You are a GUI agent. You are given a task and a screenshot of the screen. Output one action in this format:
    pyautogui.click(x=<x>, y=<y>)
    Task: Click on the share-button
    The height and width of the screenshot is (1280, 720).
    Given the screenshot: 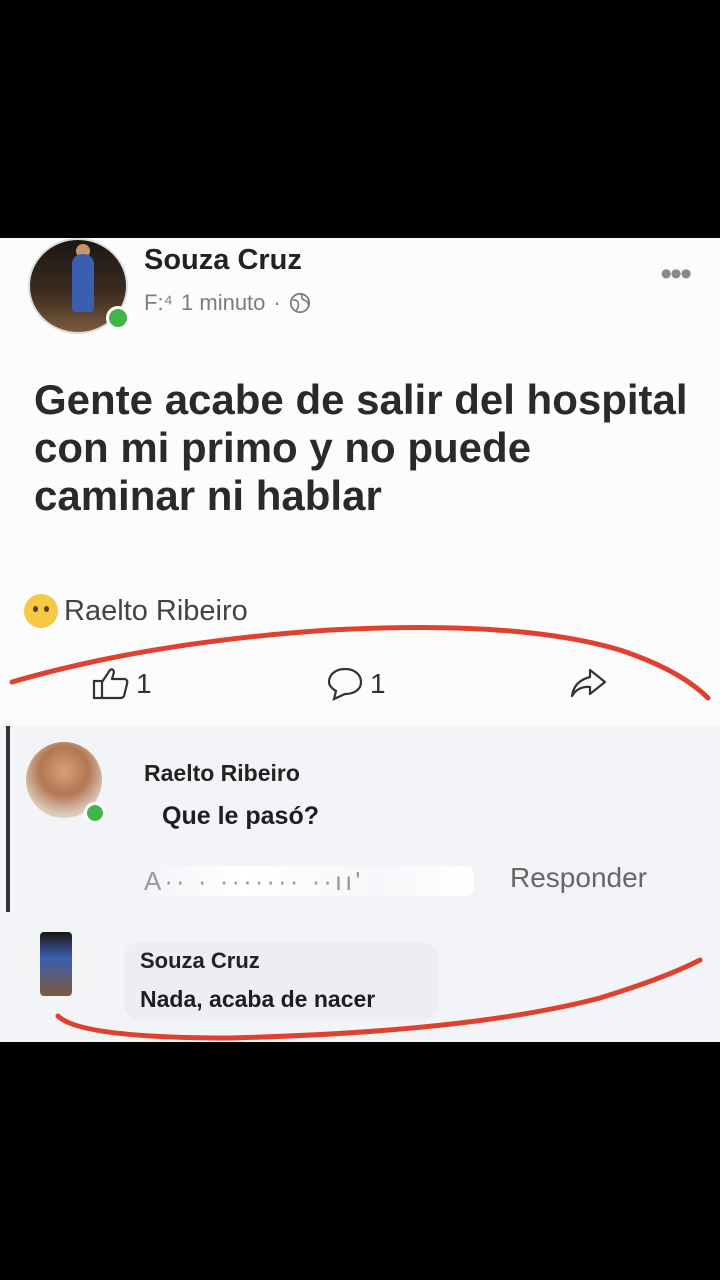 What is the action you would take?
    pyautogui.click(x=588, y=683)
    